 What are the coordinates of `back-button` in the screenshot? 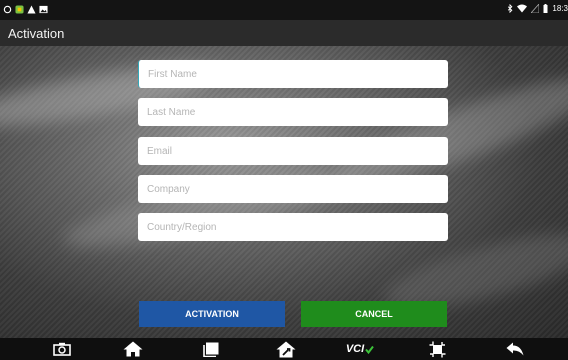 It's located at (515, 349).